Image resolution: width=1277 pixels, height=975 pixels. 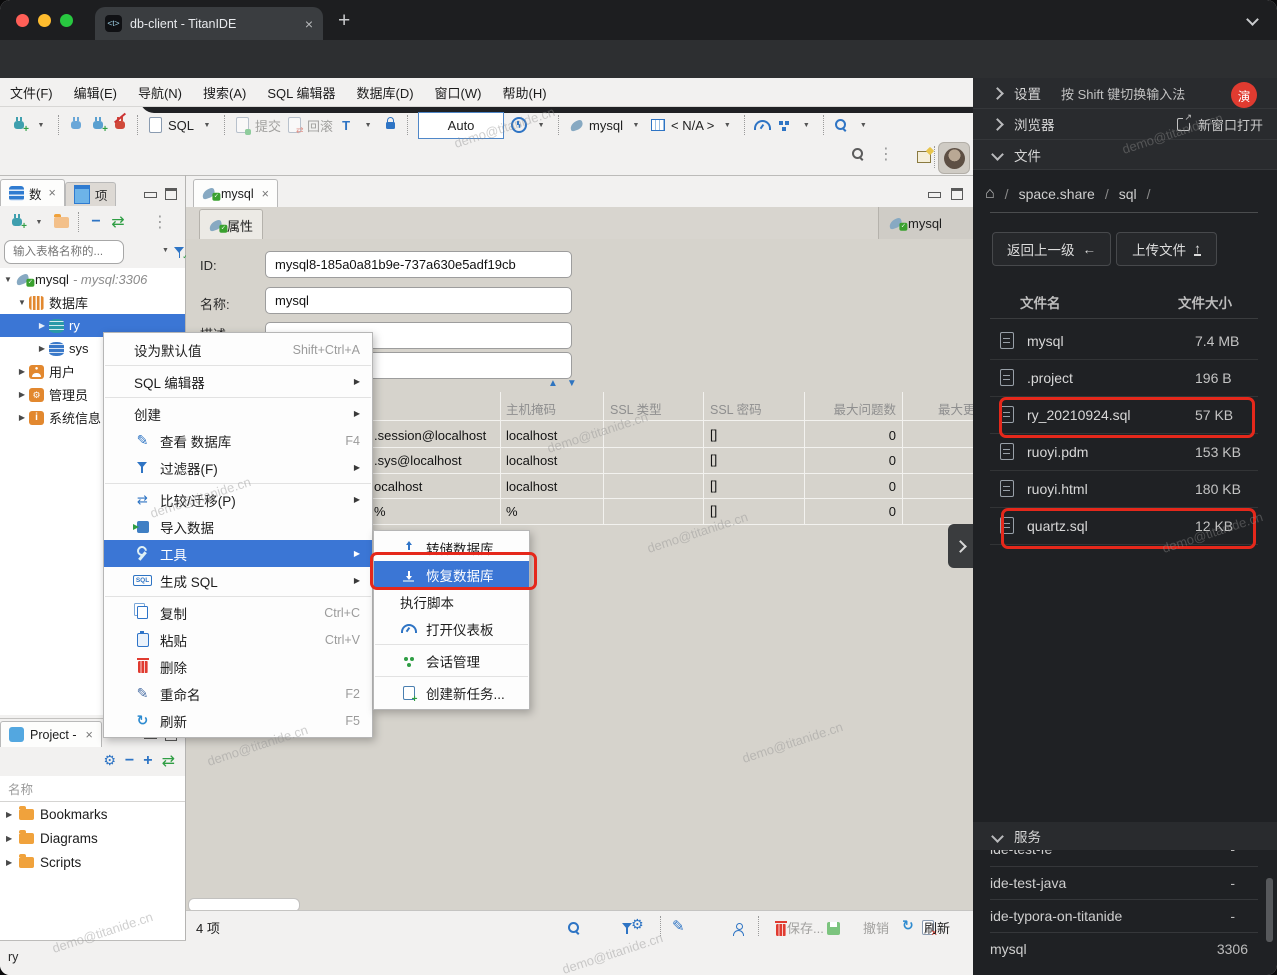 I want to click on menu-help: 帮助(H), so click(x=524, y=92).